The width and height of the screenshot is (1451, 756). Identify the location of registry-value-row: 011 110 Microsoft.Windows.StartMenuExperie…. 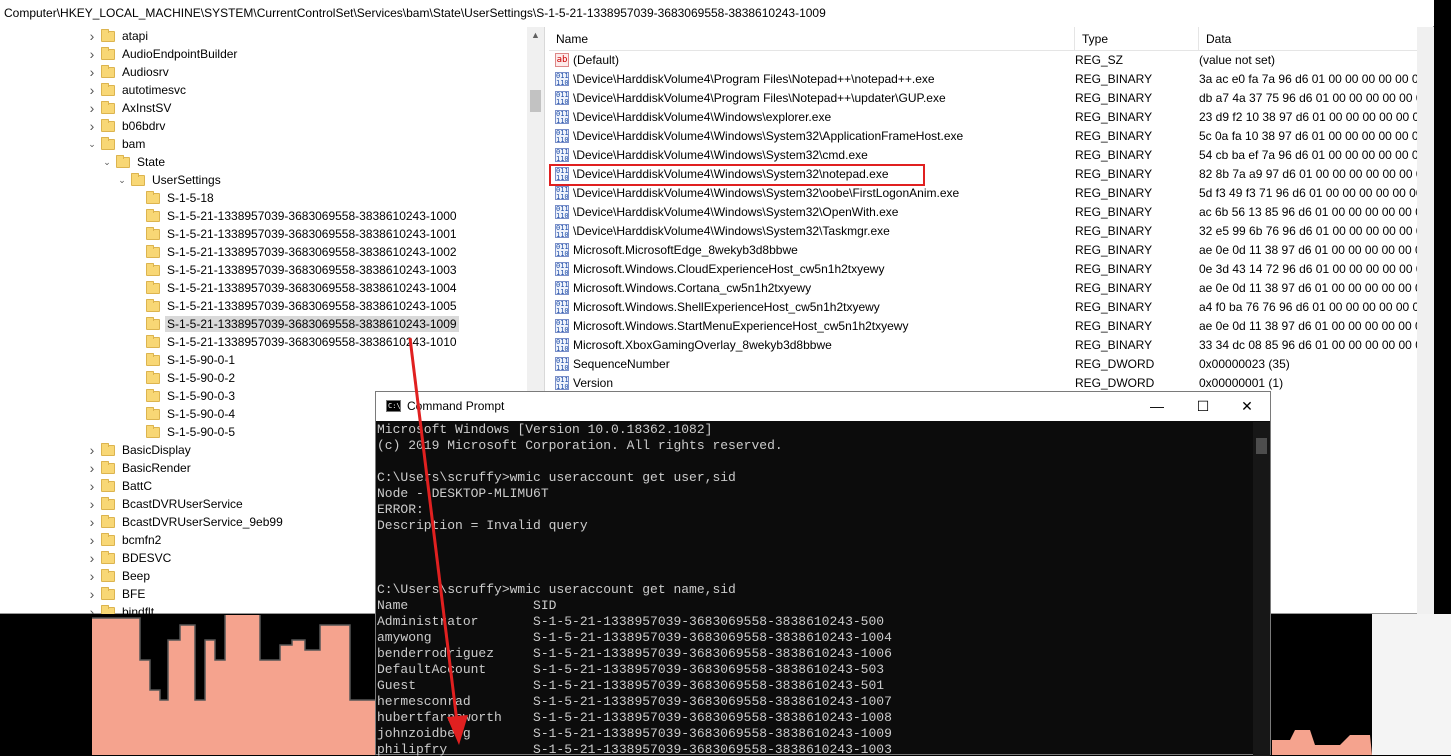
(991, 326).